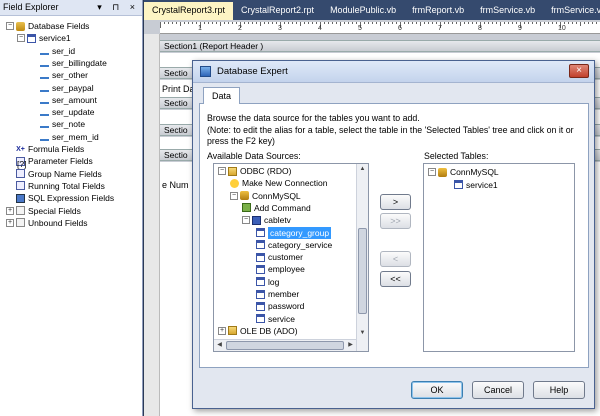  What do you see at coordinates (60, 198) in the screenshot?
I see `field-tree-item-sql-expression-fields: SQL Expression Fields` at bounding box center [60, 198].